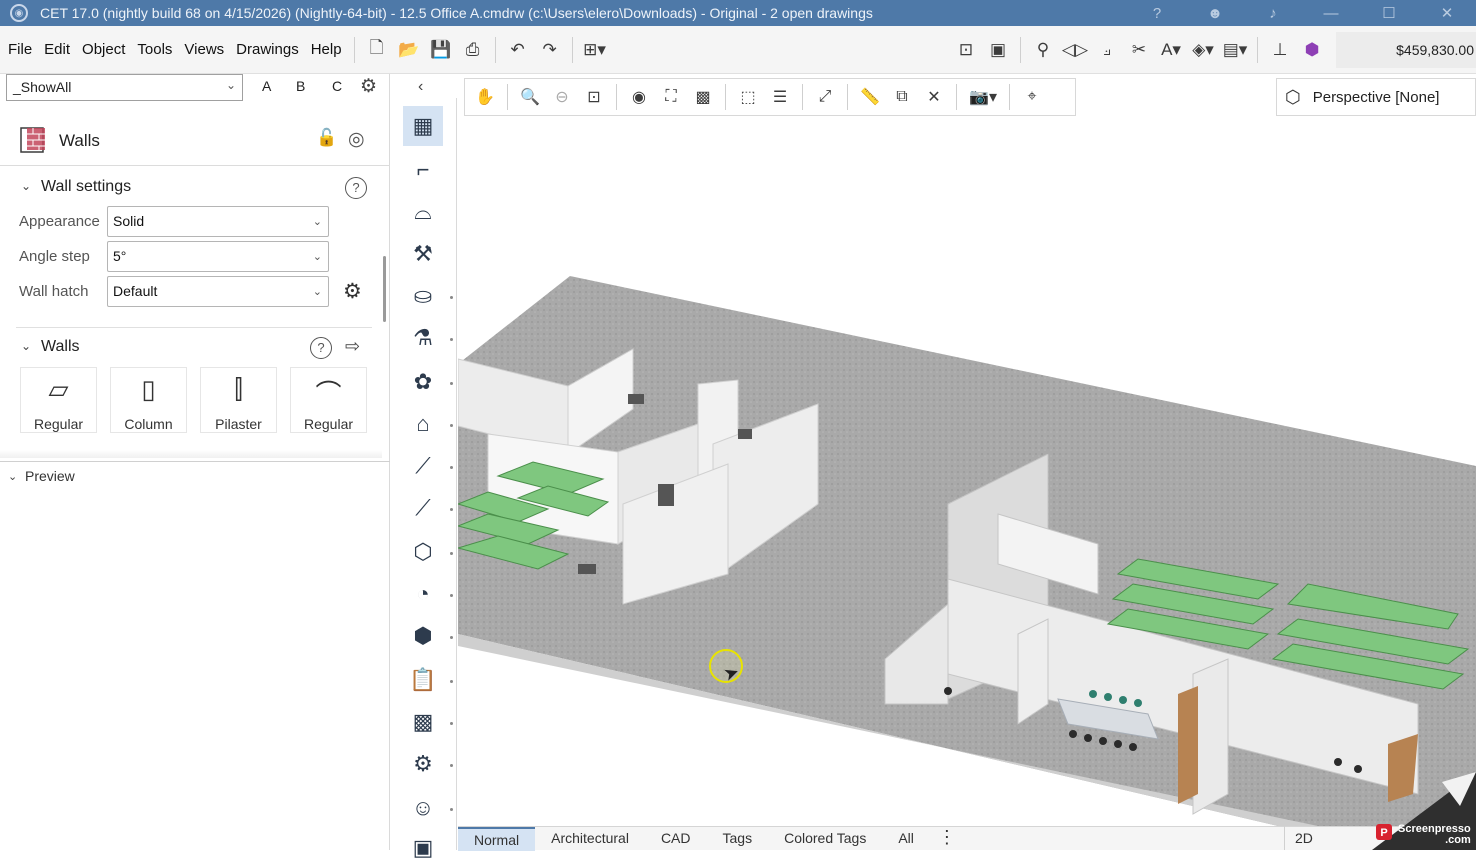  What do you see at coordinates (124, 87) in the screenshot?
I see `filter-select: _ShowAll ⌄` at bounding box center [124, 87].